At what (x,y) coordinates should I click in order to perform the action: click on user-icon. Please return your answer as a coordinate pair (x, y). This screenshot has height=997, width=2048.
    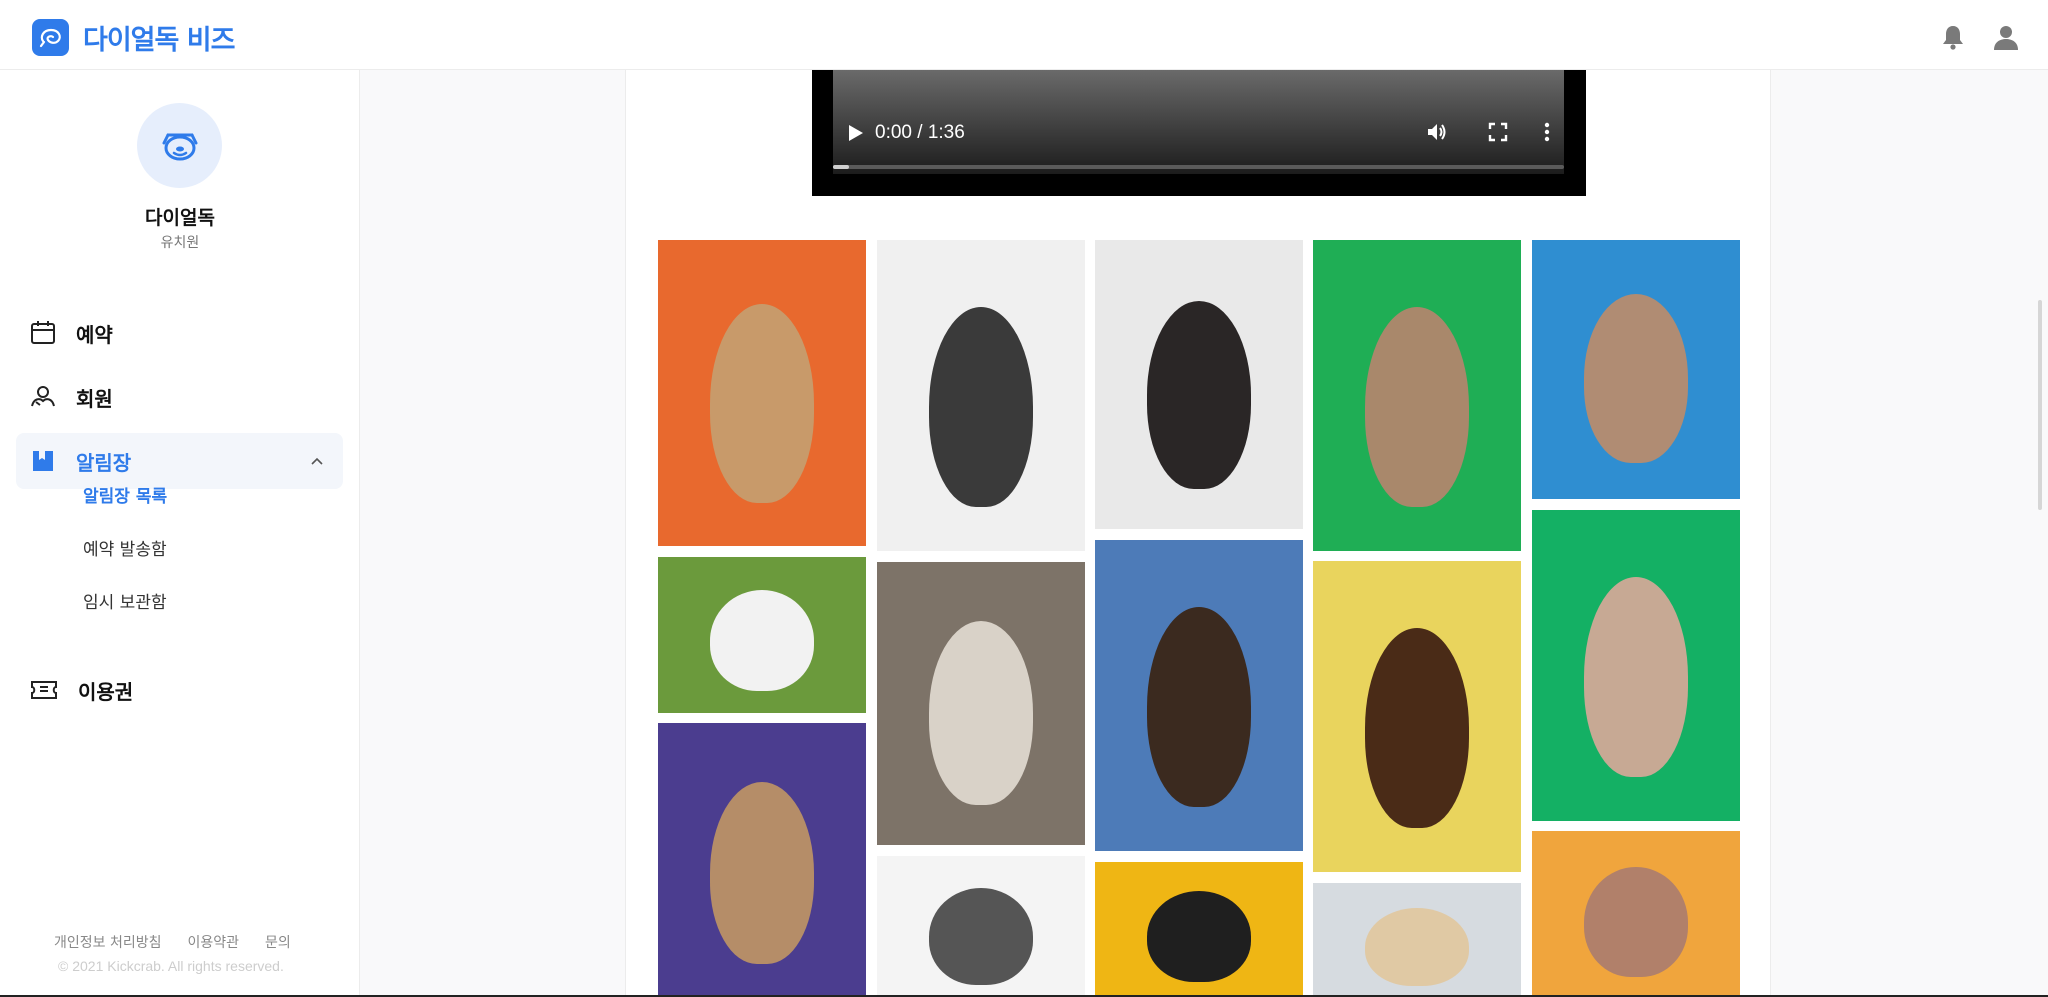
    Looking at the image, I should click on (2006, 37).